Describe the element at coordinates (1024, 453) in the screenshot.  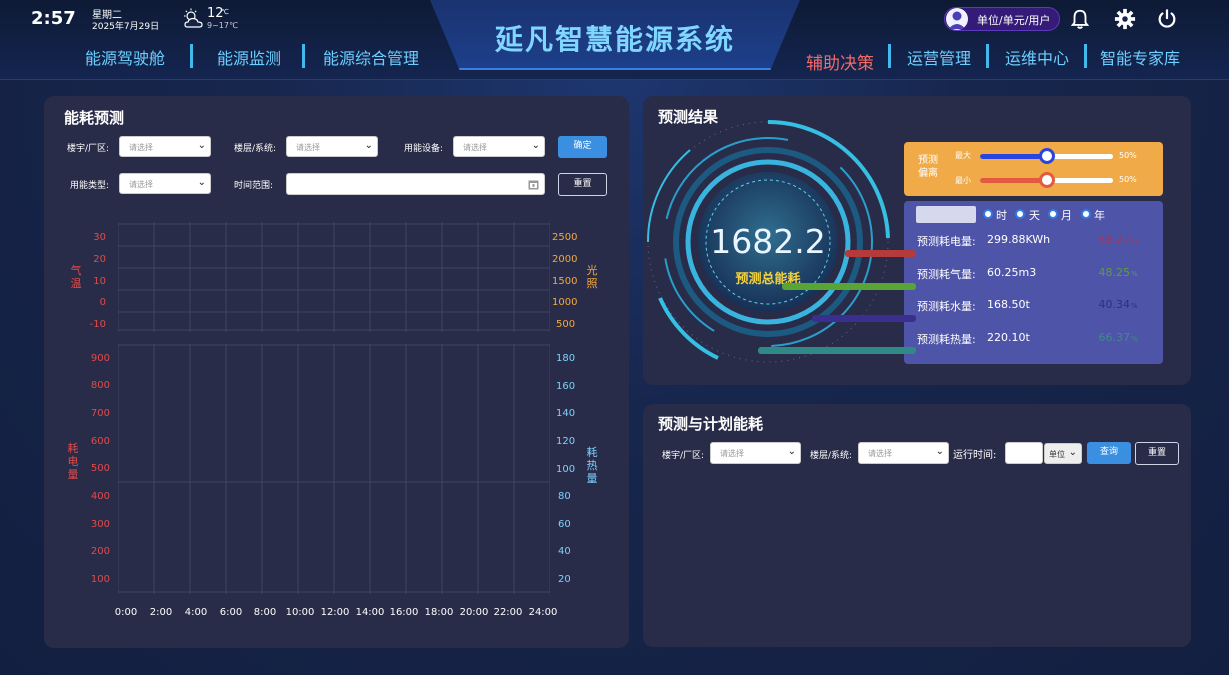
I see `plan-runtime-input` at that location.